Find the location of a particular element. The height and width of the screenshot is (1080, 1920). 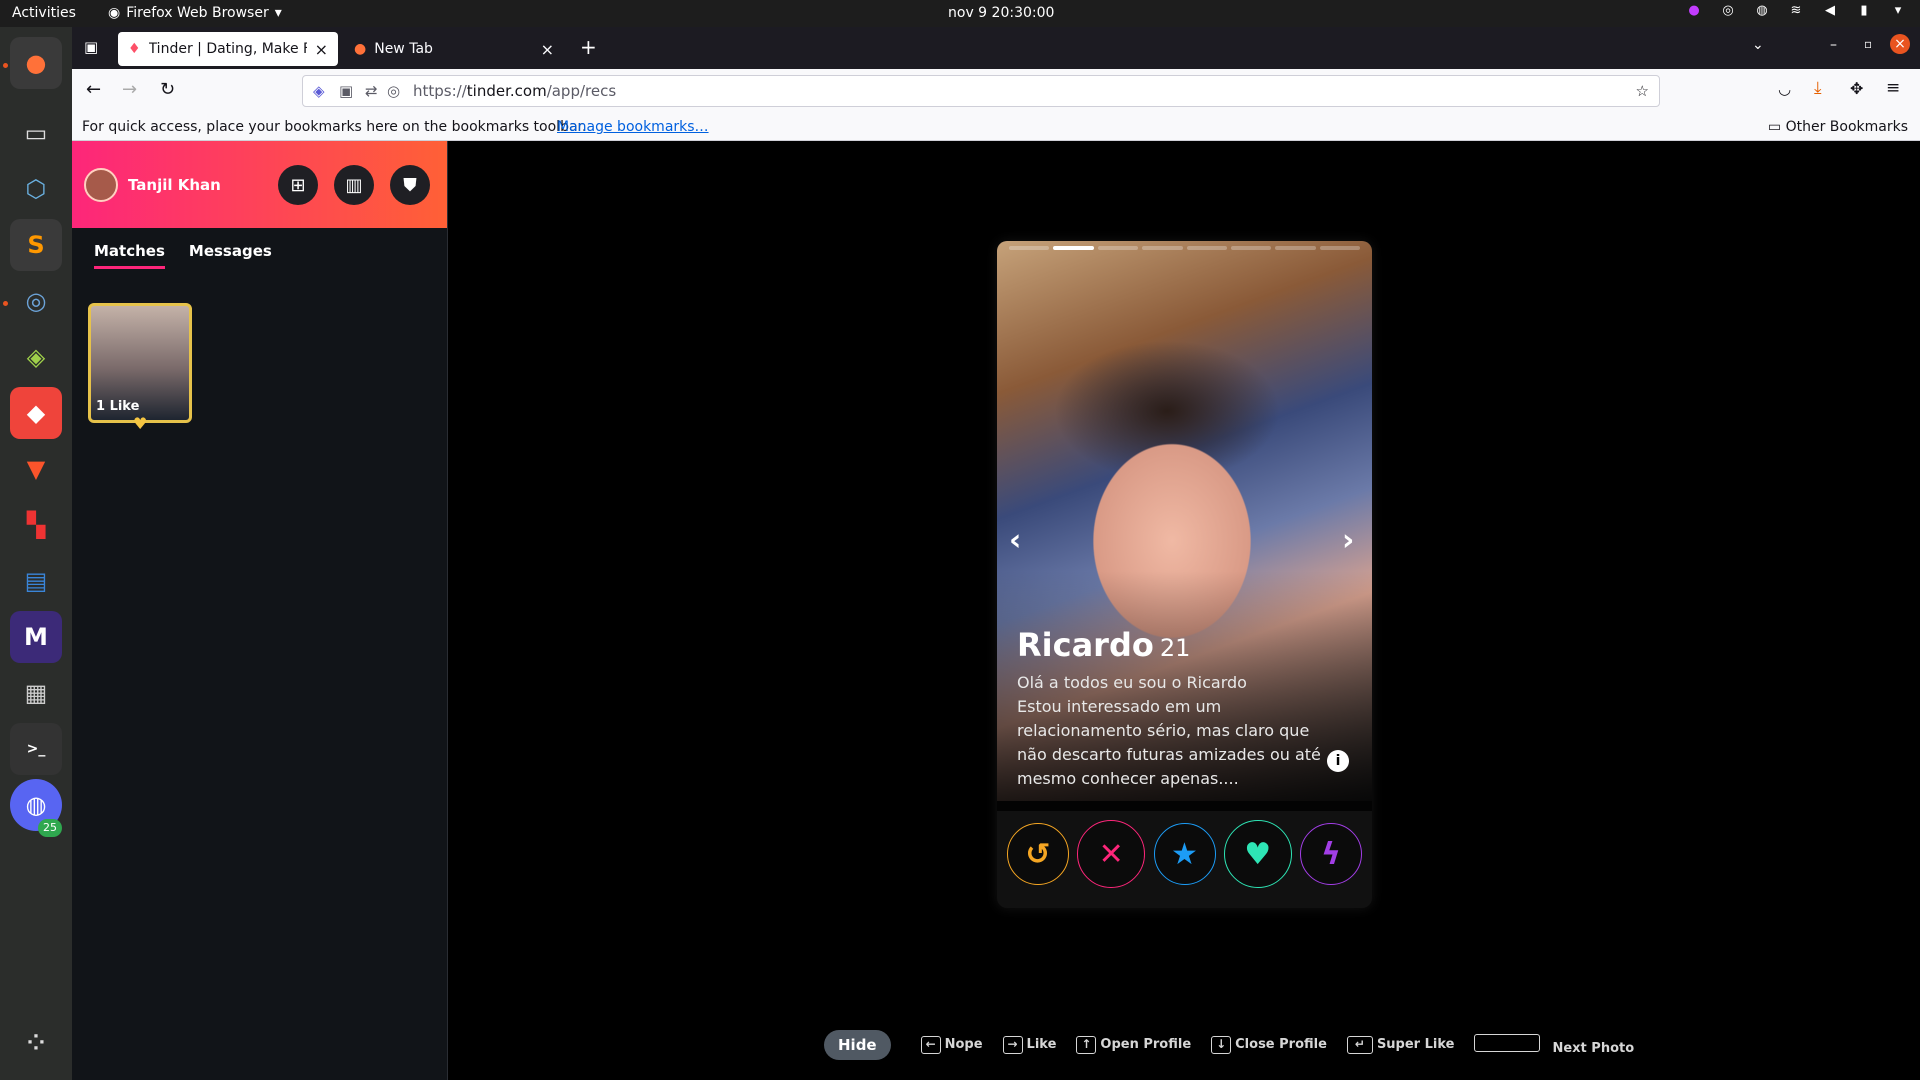

profile-name-age: Ricardo 21 is located at coordinates (1103, 645).